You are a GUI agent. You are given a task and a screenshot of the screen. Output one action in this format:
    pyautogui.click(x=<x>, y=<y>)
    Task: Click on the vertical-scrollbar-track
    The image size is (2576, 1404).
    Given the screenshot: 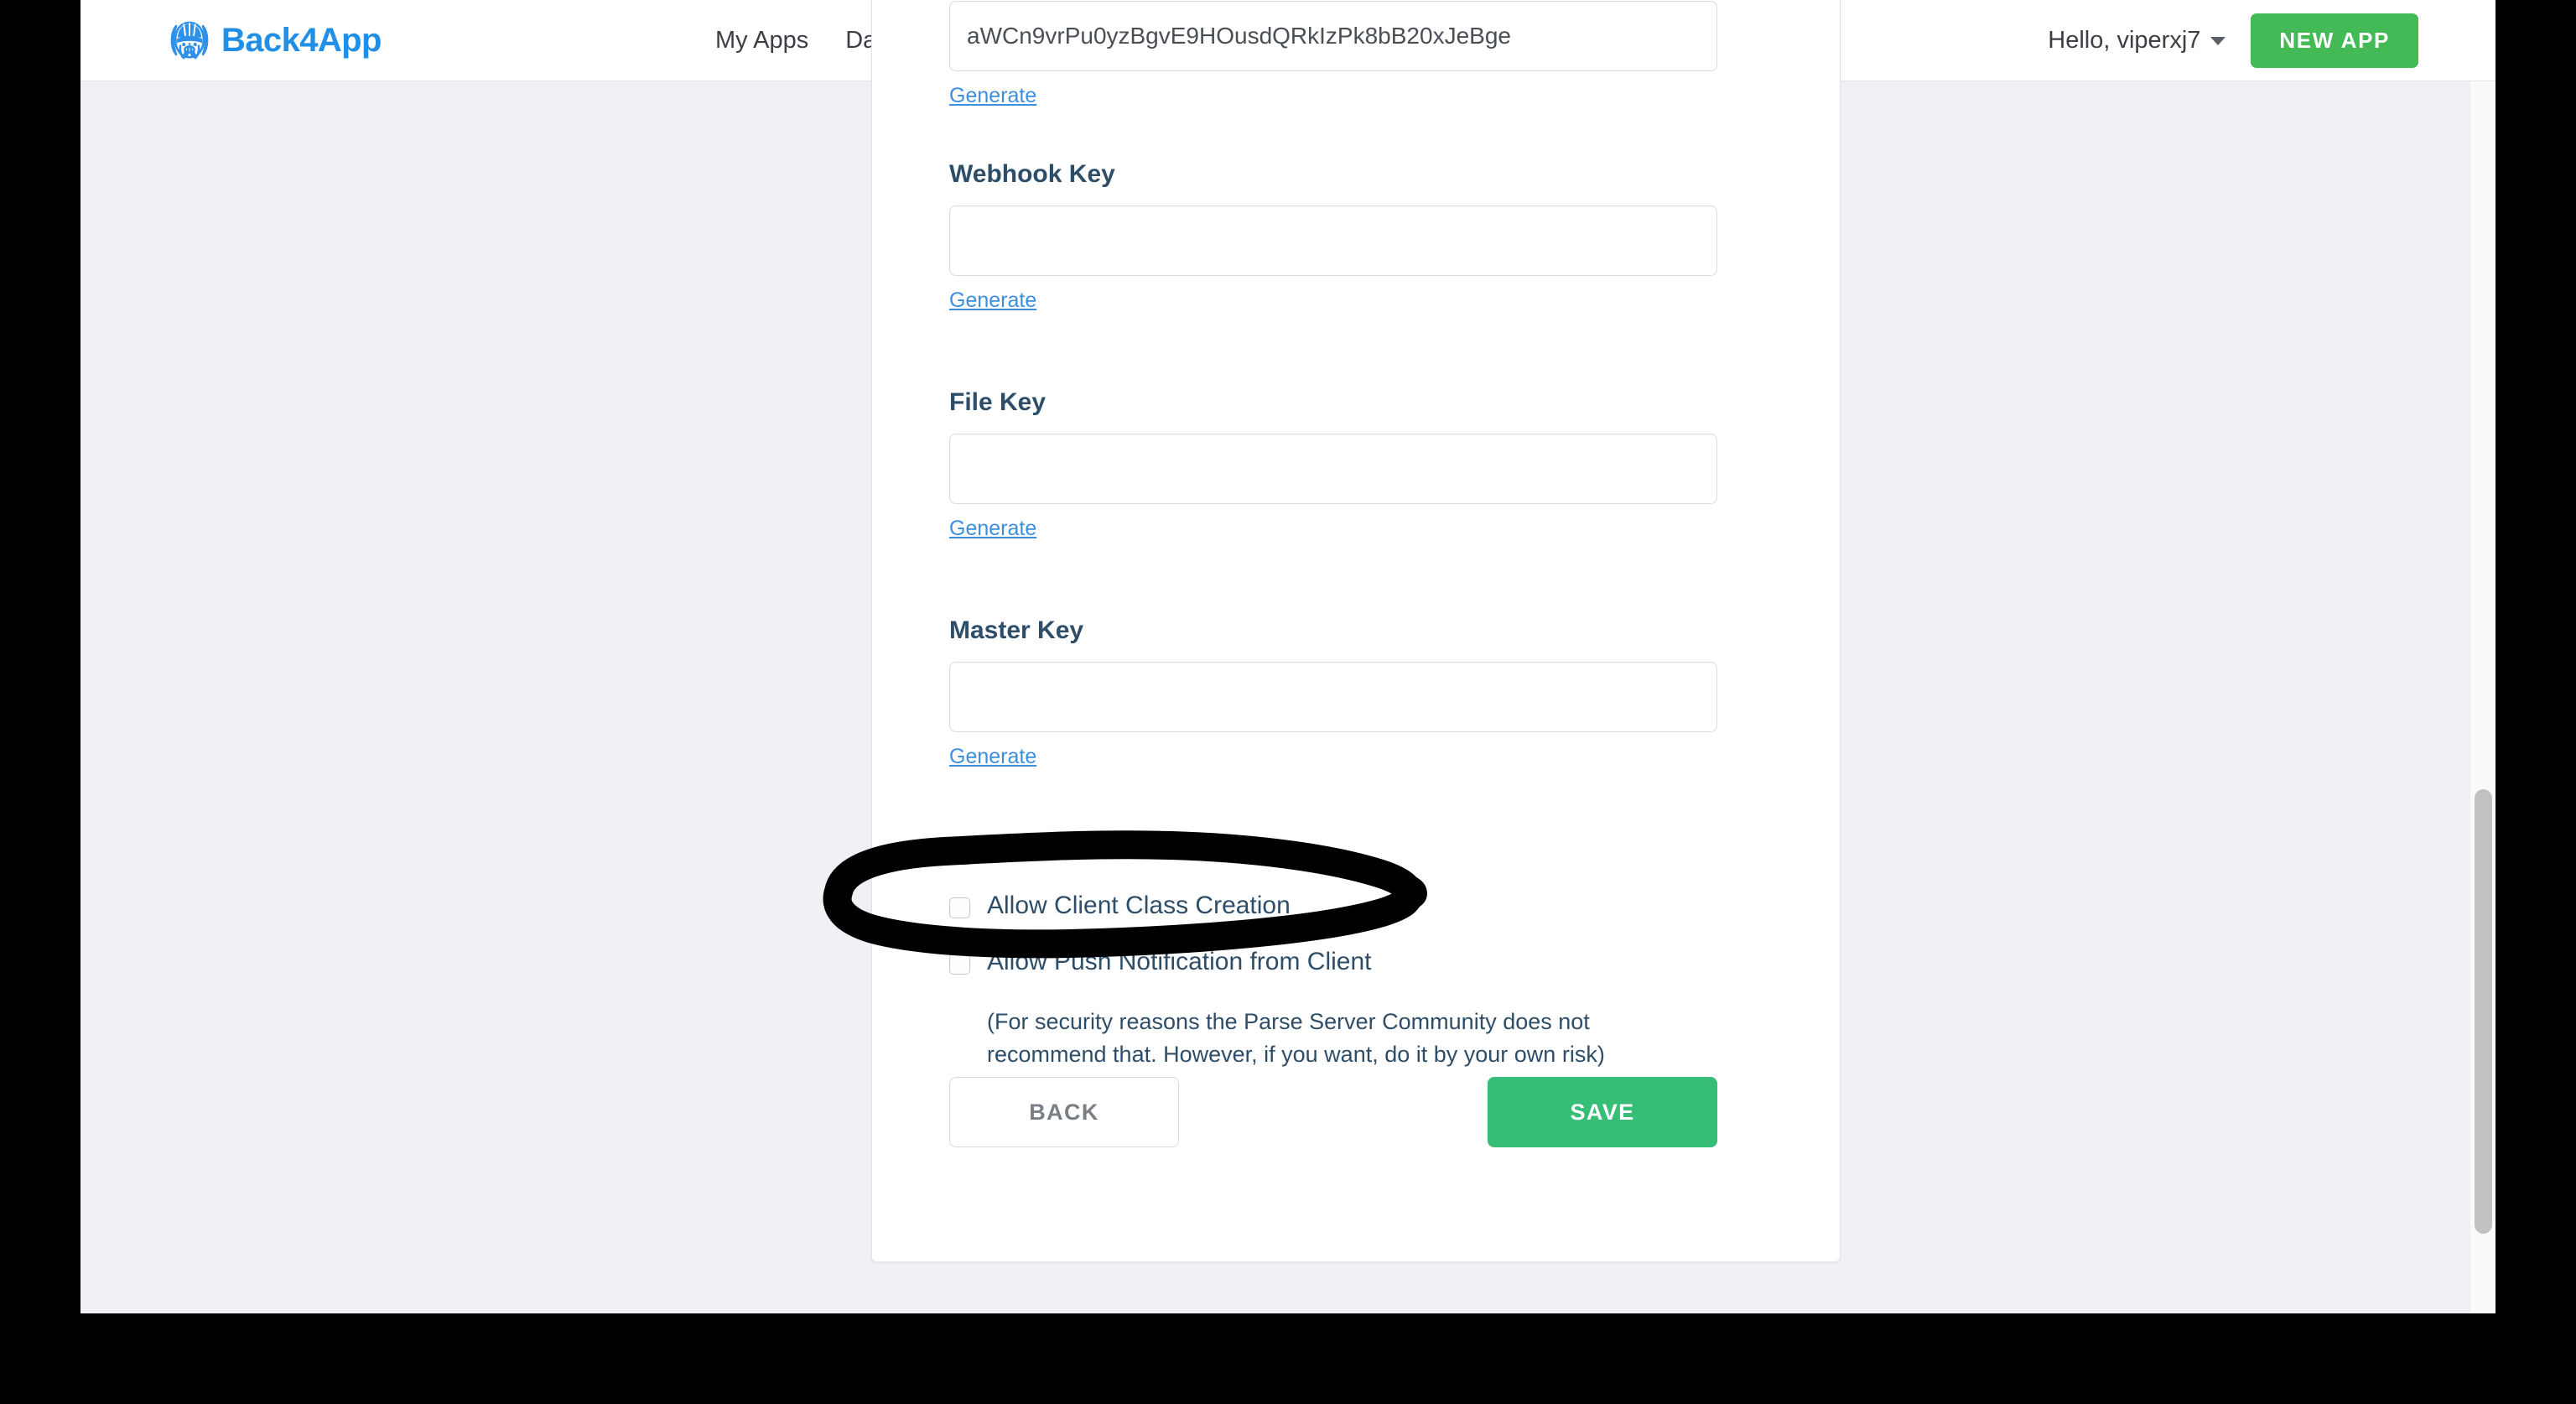 What is the action you would take?
    pyautogui.click(x=2483, y=697)
    